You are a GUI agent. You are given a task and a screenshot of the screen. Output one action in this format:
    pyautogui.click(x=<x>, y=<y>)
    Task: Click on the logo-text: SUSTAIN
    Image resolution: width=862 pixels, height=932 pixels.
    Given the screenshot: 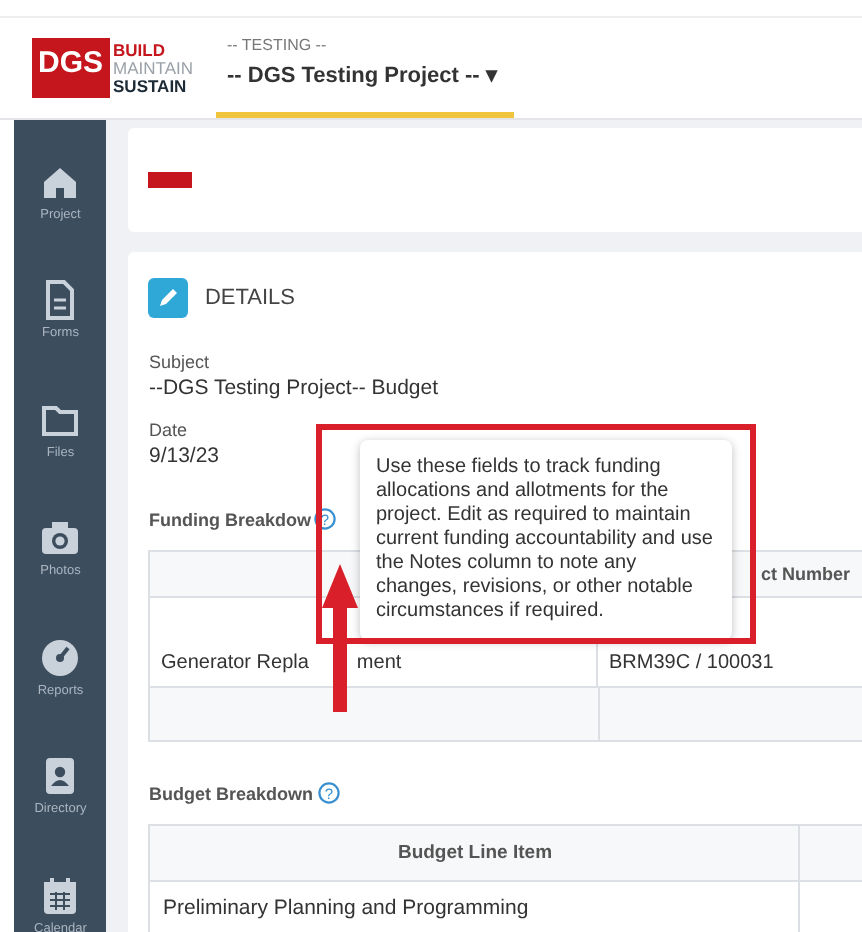 What is the action you would take?
    pyautogui.click(x=151, y=86)
    